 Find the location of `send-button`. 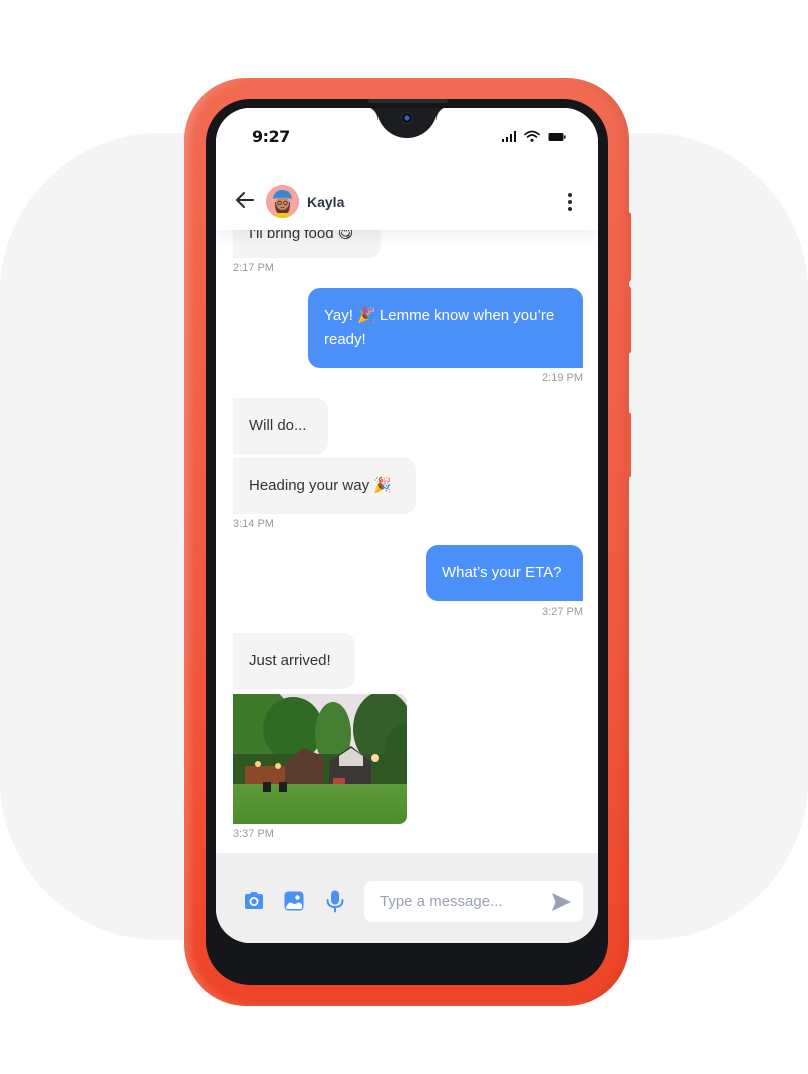

send-button is located at coordinates (561, 902).